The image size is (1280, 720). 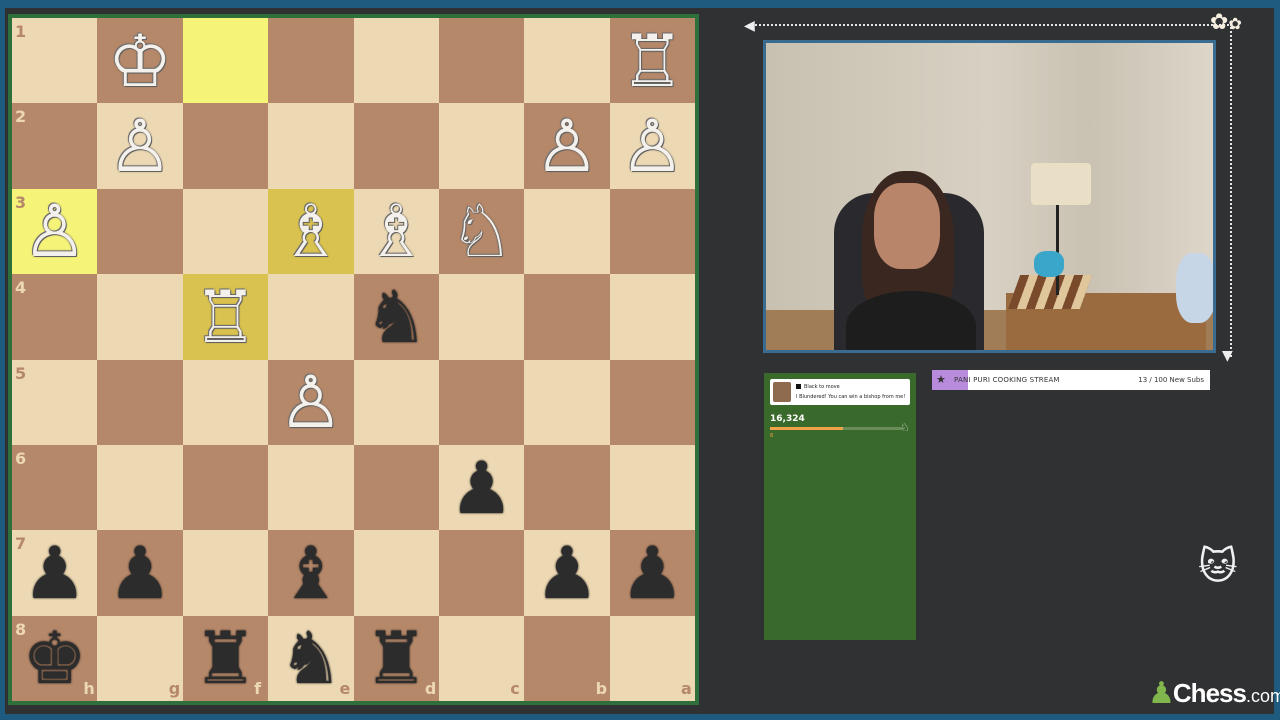 I want to click on logo-text: Chess, so click(x=1209, y=692).